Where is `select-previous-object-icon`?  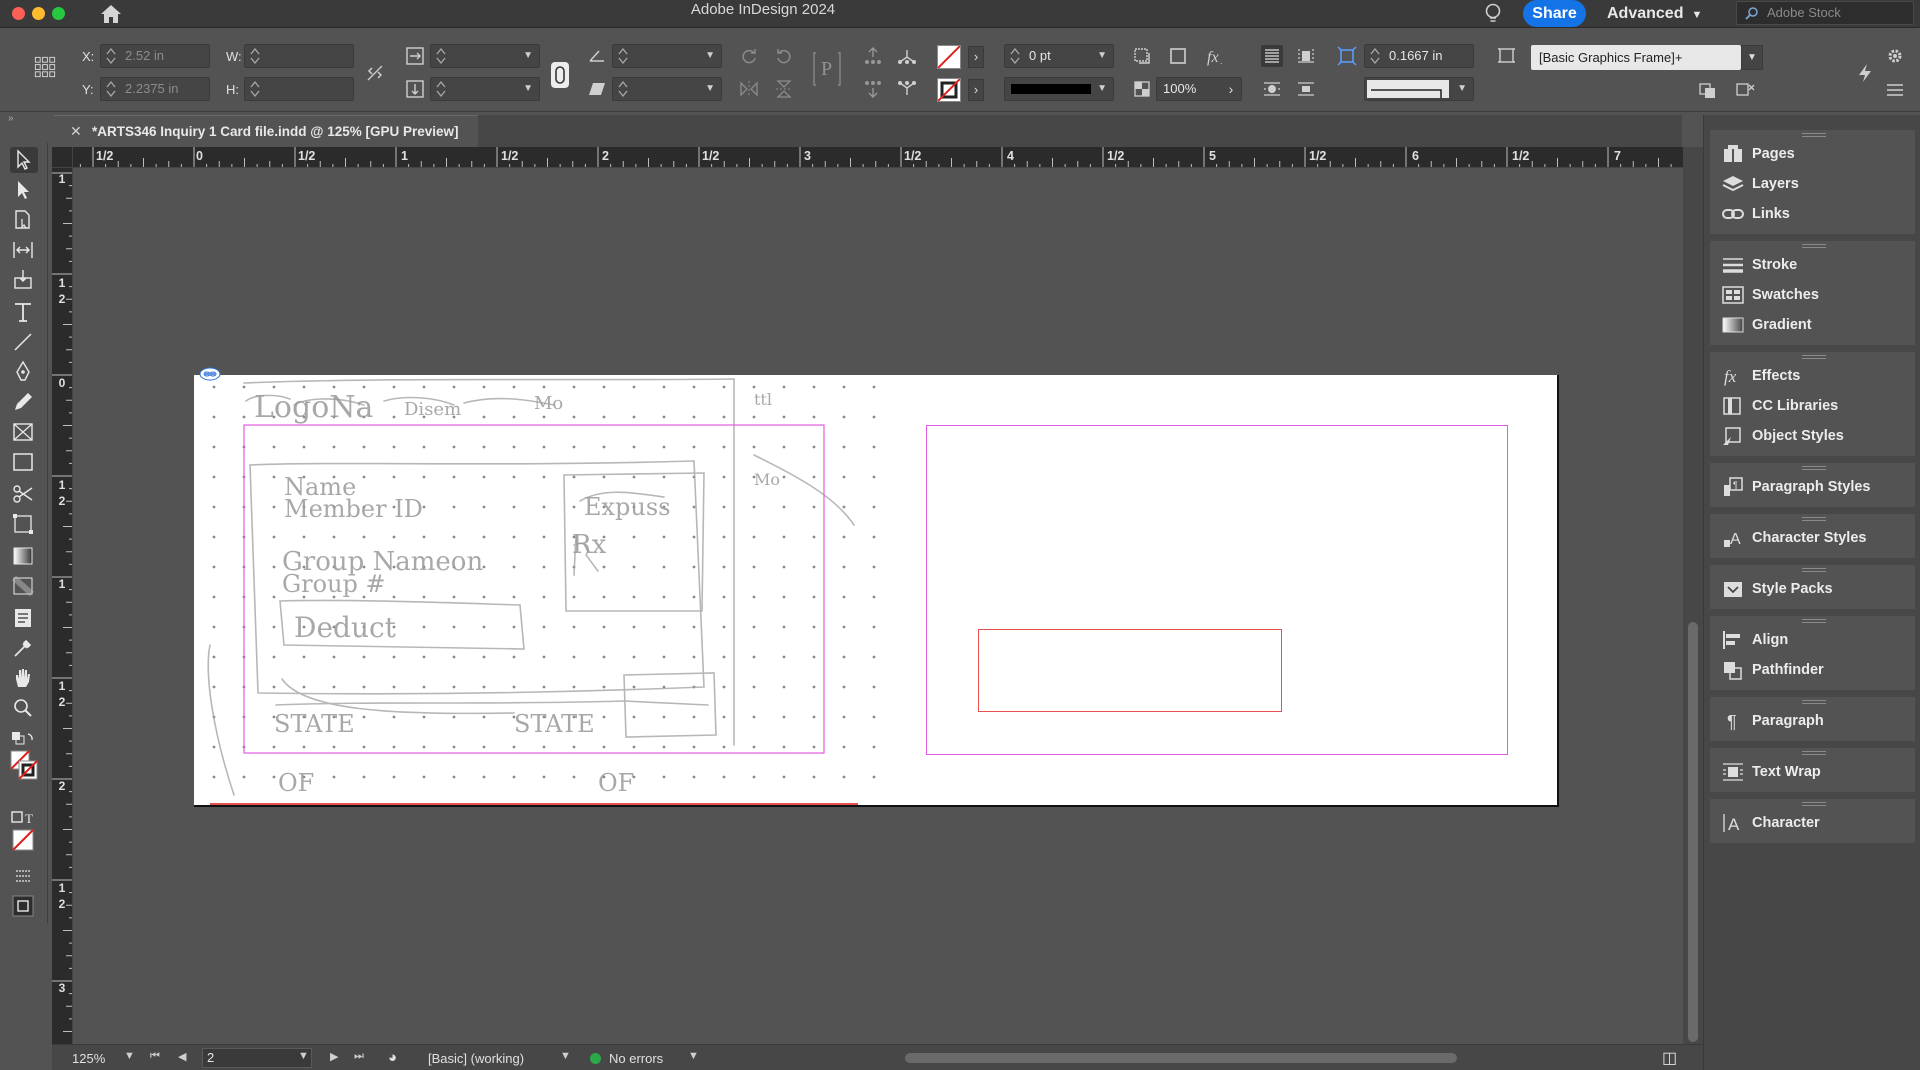 select-previous-object-icon is located at coordinates (907, 56).